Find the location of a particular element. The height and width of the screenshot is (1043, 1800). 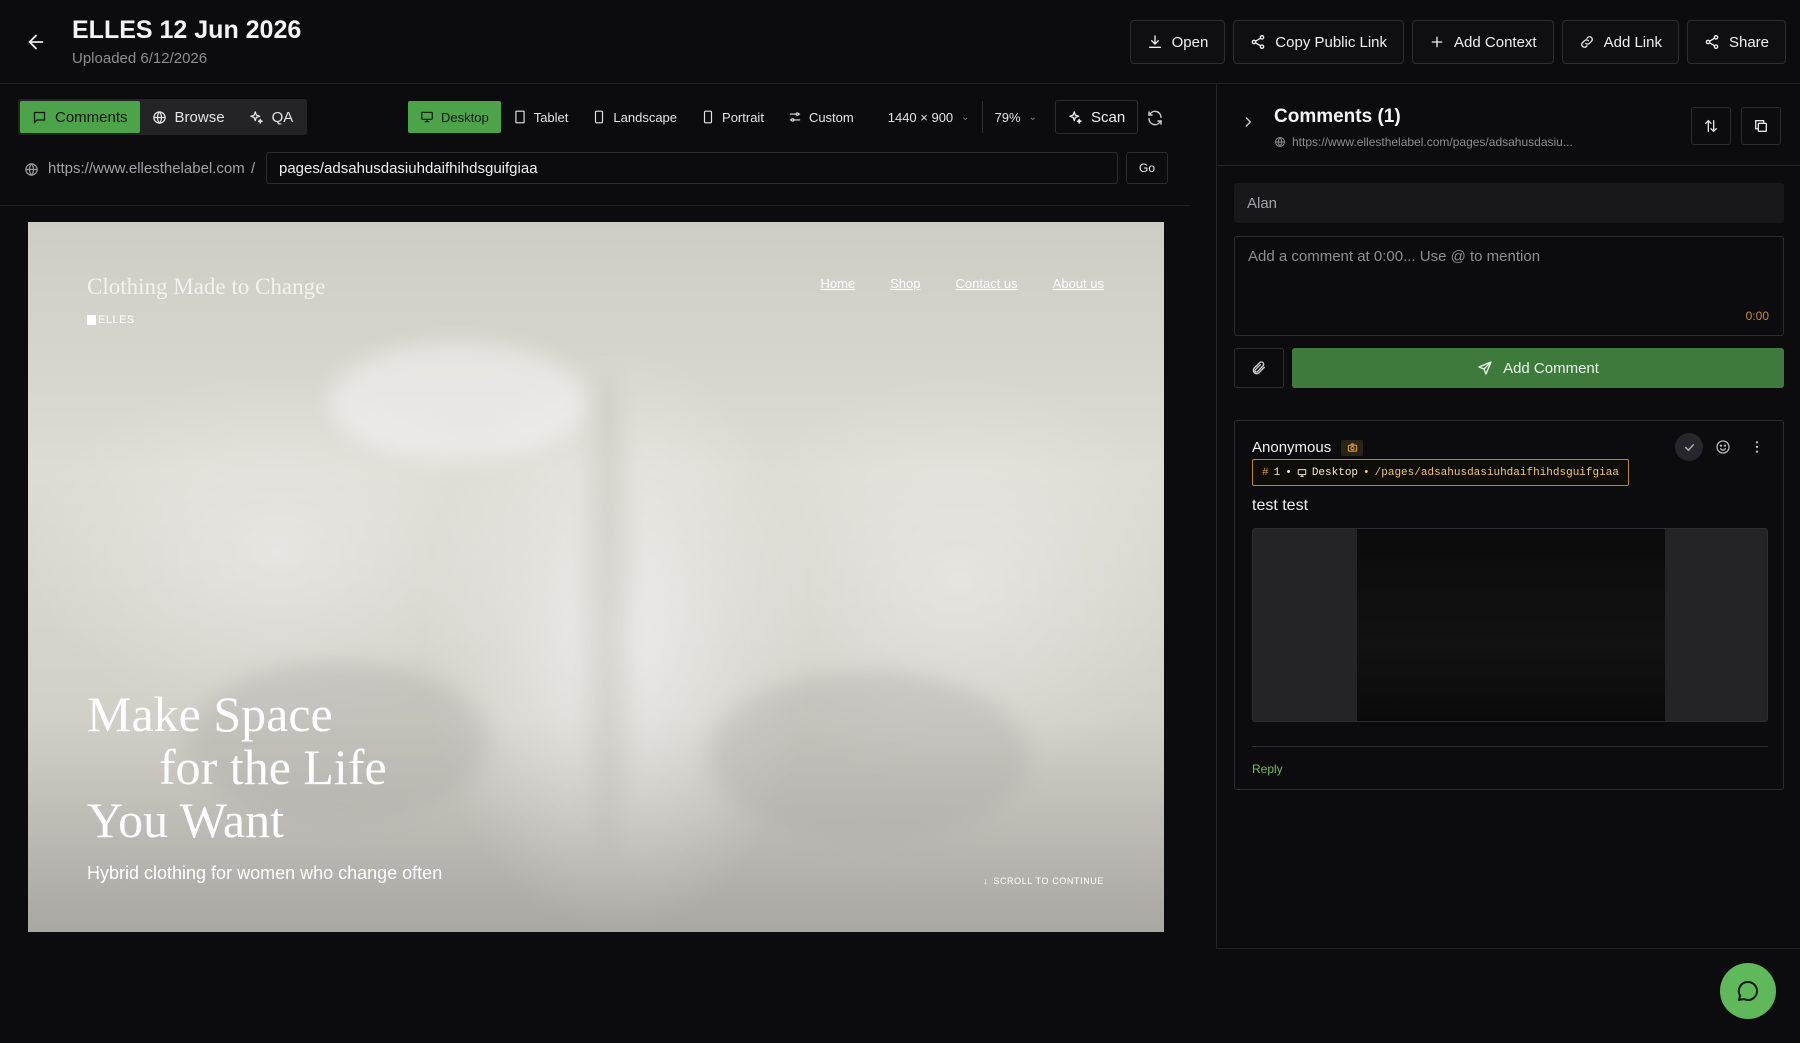

qa-mode-button: QA is located at coordinates (271, 117).